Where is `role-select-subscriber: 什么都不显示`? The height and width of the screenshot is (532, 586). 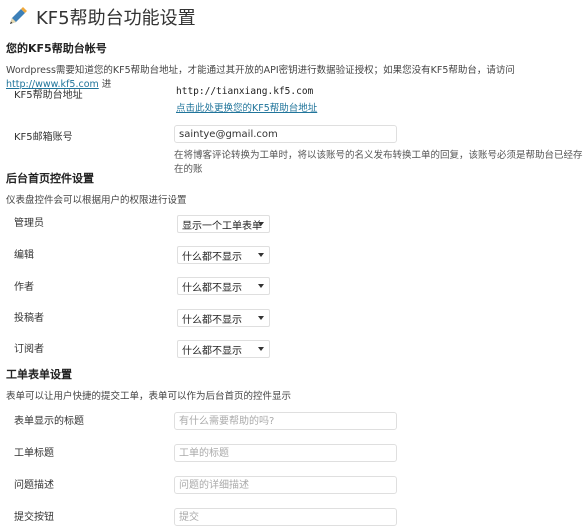 role-select-subscriber: 什么都不显示 is located at coordinates (223, 349).